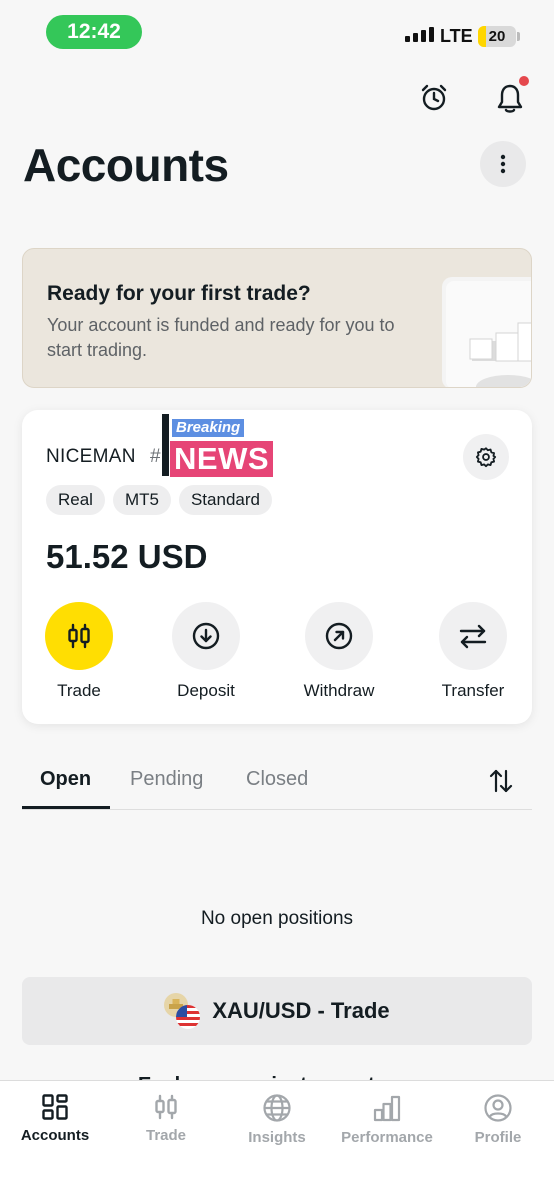  I want to click on user-circle-icon, so click(498, 1108).